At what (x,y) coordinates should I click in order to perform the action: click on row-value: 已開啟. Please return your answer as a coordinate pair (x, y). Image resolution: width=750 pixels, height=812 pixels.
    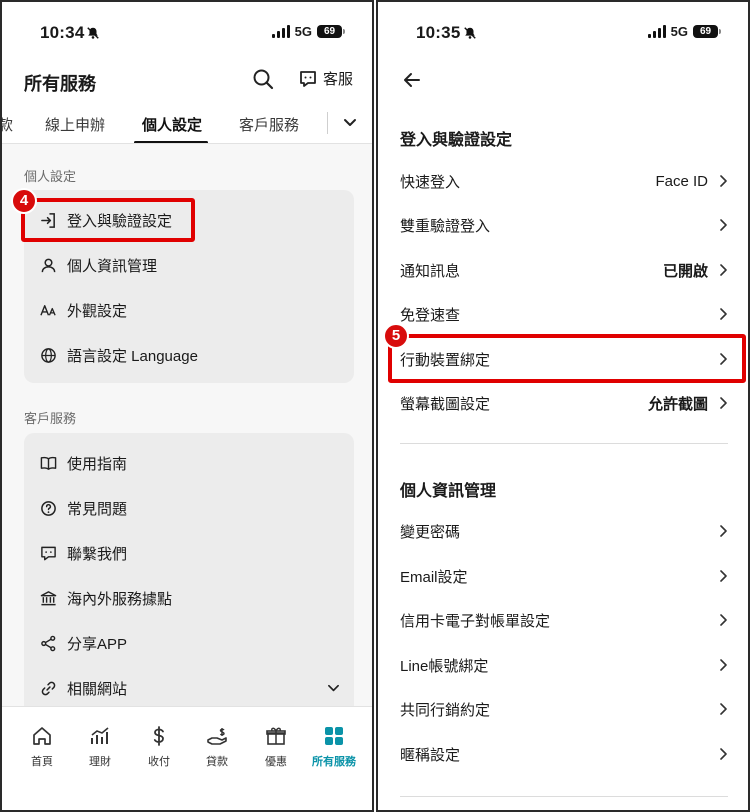
    Looking at the image, I should click on (685, 271).